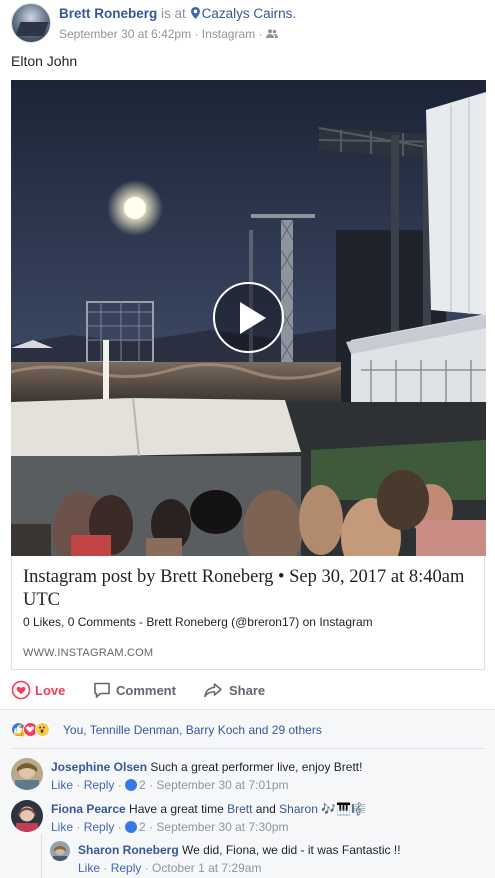 The width and height of the screenshot is (495, 878). I want to click on comment-time: September 30 at 7:01pm, so click(222, 785).